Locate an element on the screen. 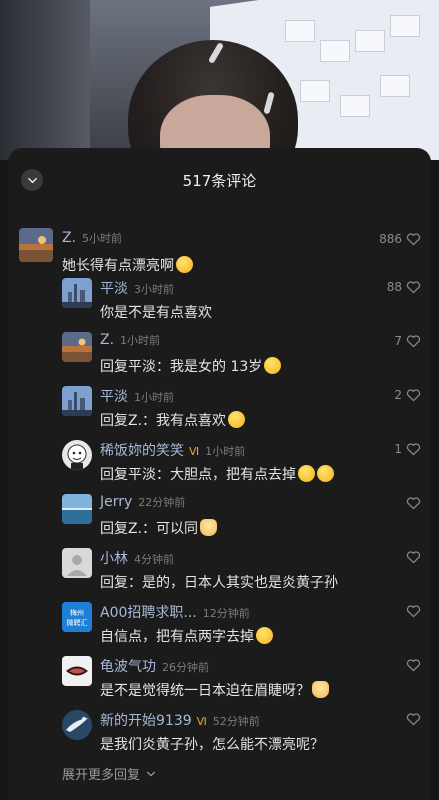 The height and width of the screenshot is (800, 439). chevron-down-icon is located at coordinates (151, 773).